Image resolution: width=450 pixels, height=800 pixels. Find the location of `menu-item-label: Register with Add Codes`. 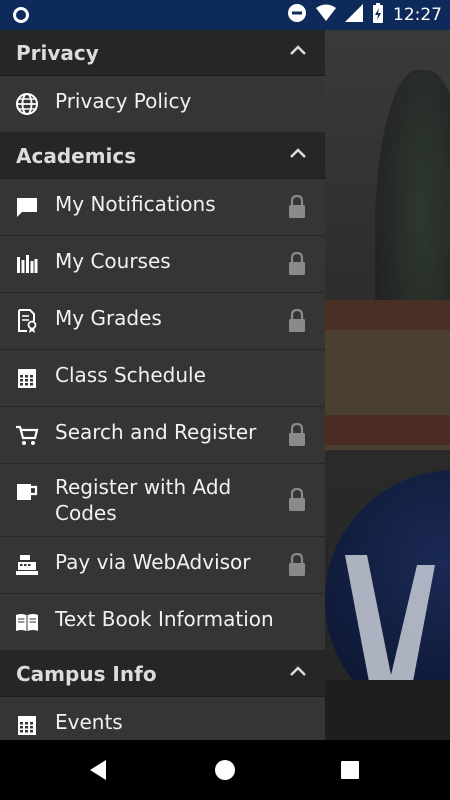

menu-item-label: Register with Add Codes is located at coordinates (143, 500).